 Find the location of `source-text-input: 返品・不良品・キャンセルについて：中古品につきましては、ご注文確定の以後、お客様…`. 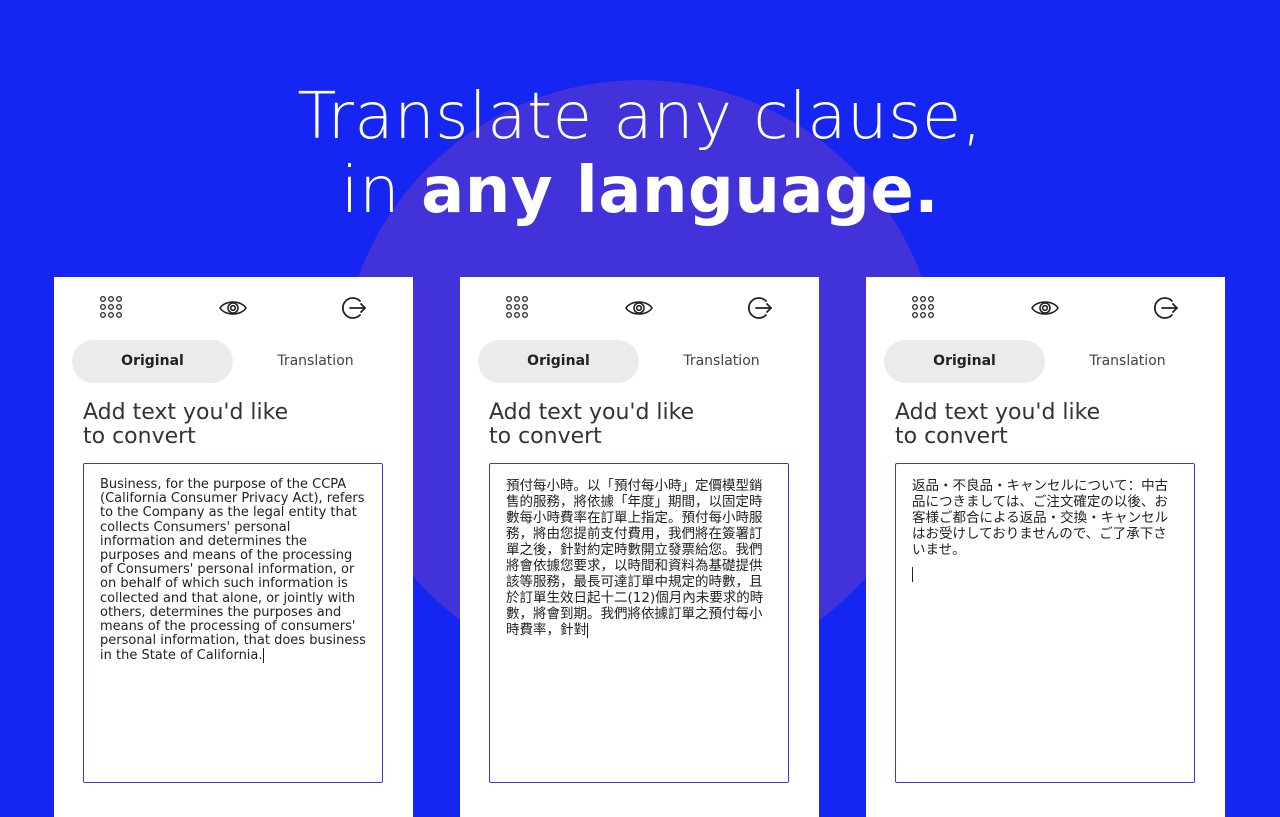

source-text-input: 返品・不良品・キャンセルについて：中古品につきましては、ご注文確定の以後、お客様… is located at coordinates (1045, 623).